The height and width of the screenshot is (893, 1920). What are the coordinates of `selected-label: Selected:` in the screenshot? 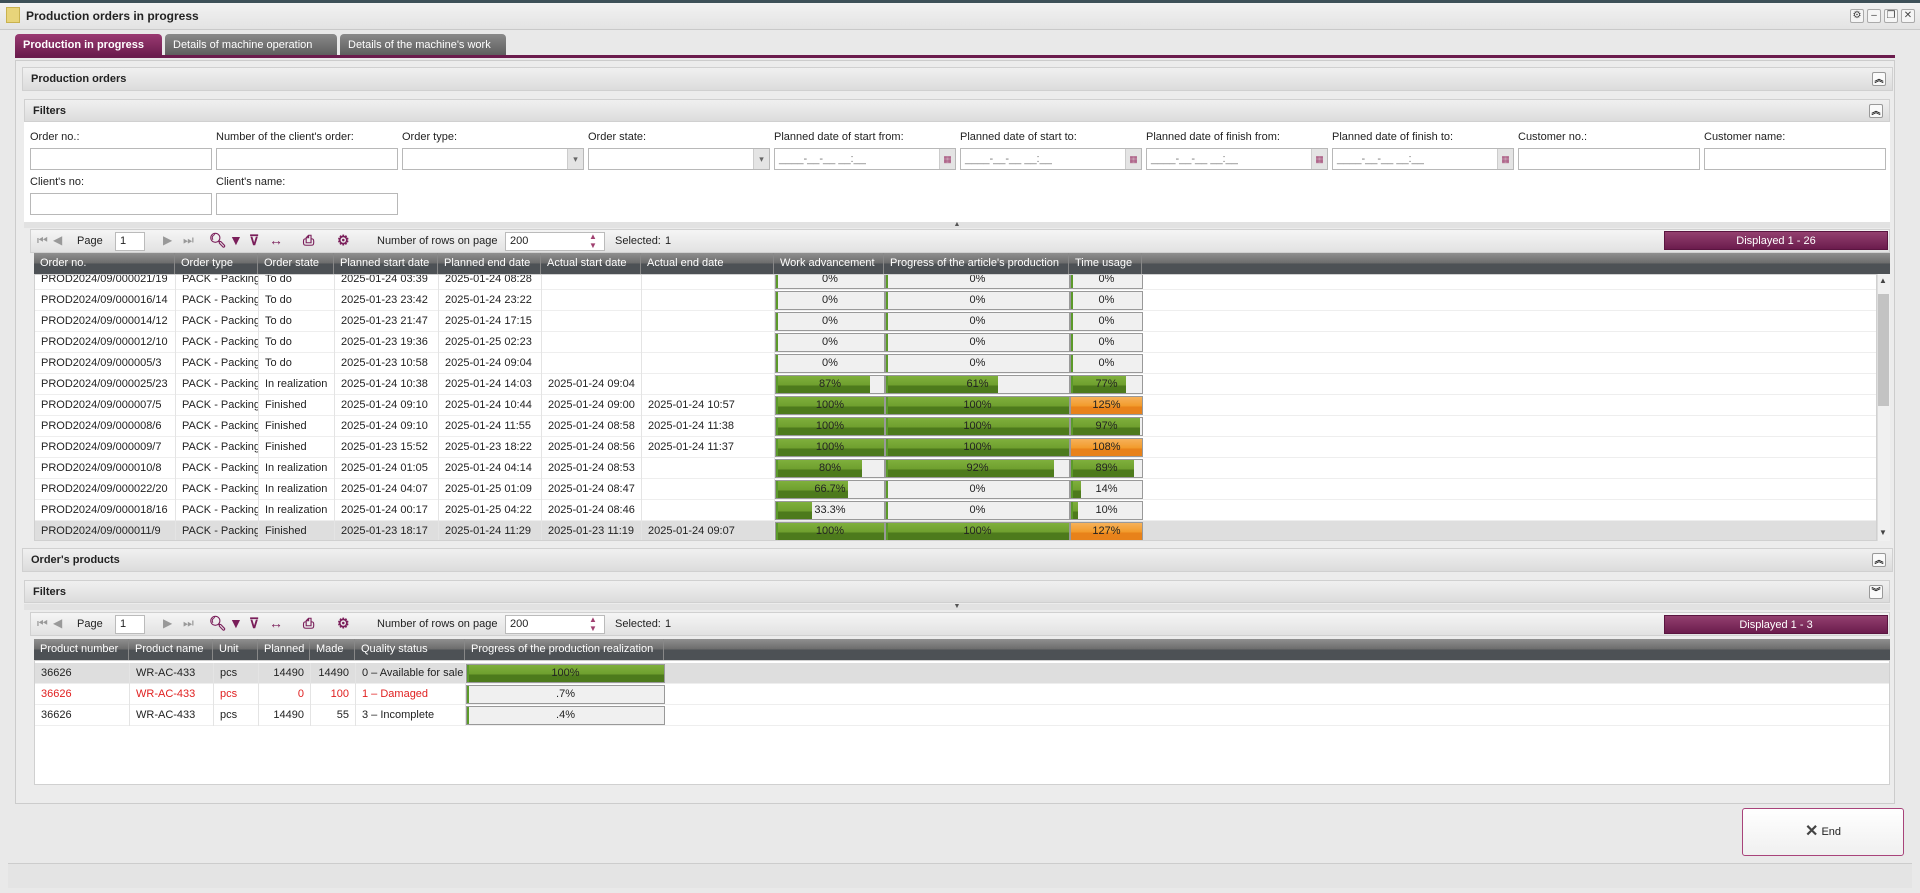 It's located at (638, 624).